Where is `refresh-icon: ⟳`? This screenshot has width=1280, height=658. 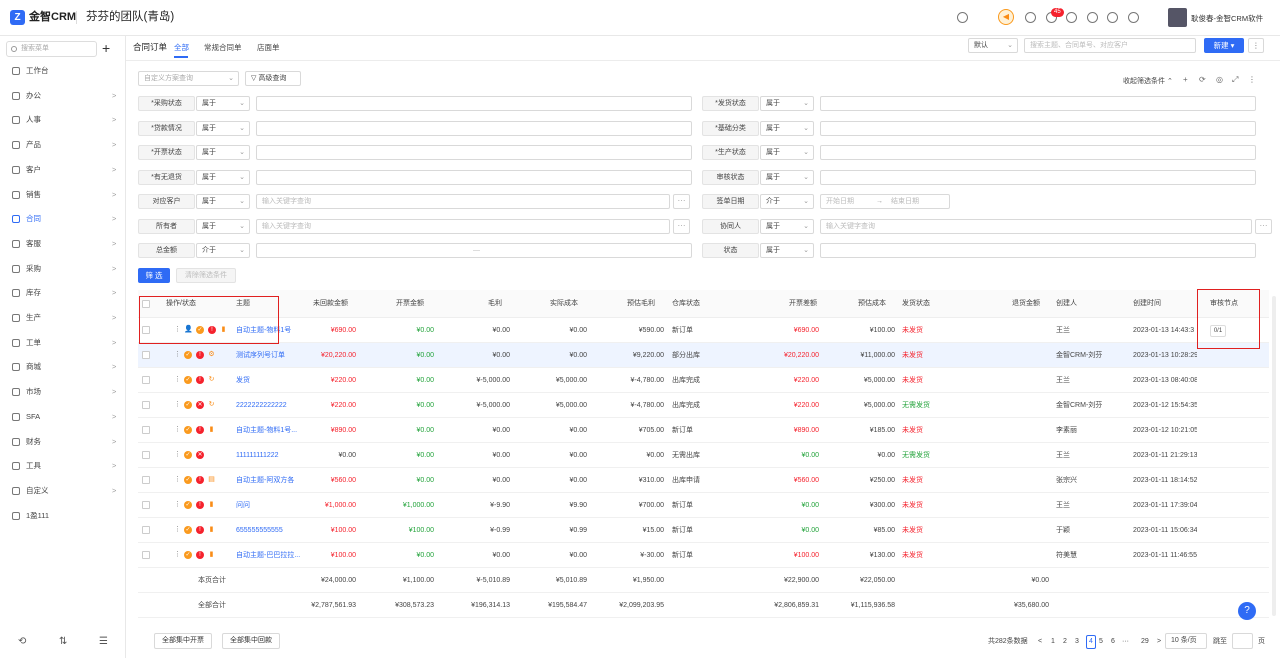 refresh-icon: ⟳ is located at coordinates (1202, 79).